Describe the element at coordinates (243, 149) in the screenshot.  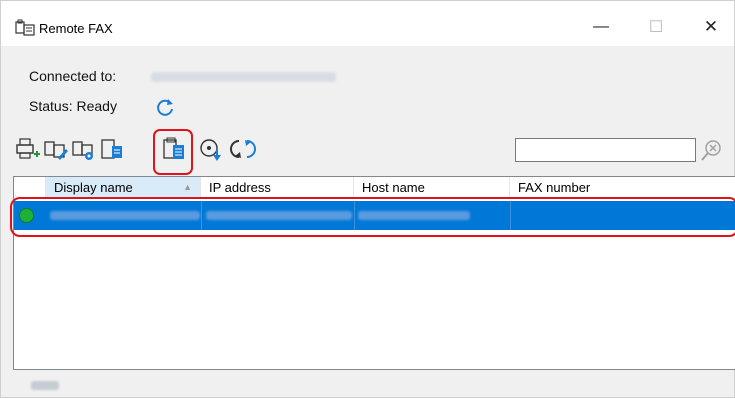
I see `sync-icon` at that location.